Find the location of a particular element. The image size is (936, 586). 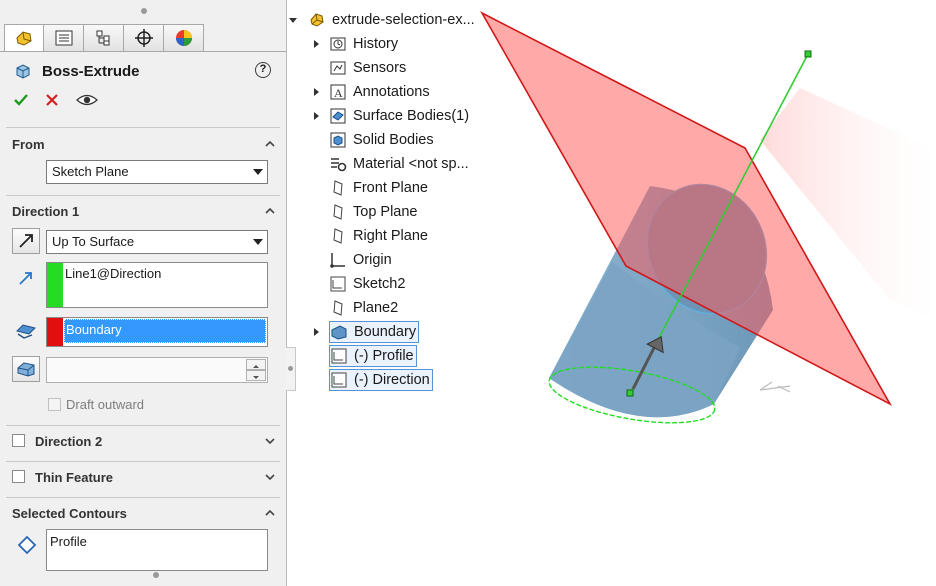

caret-down-icon is located at coordinates (256, 377).